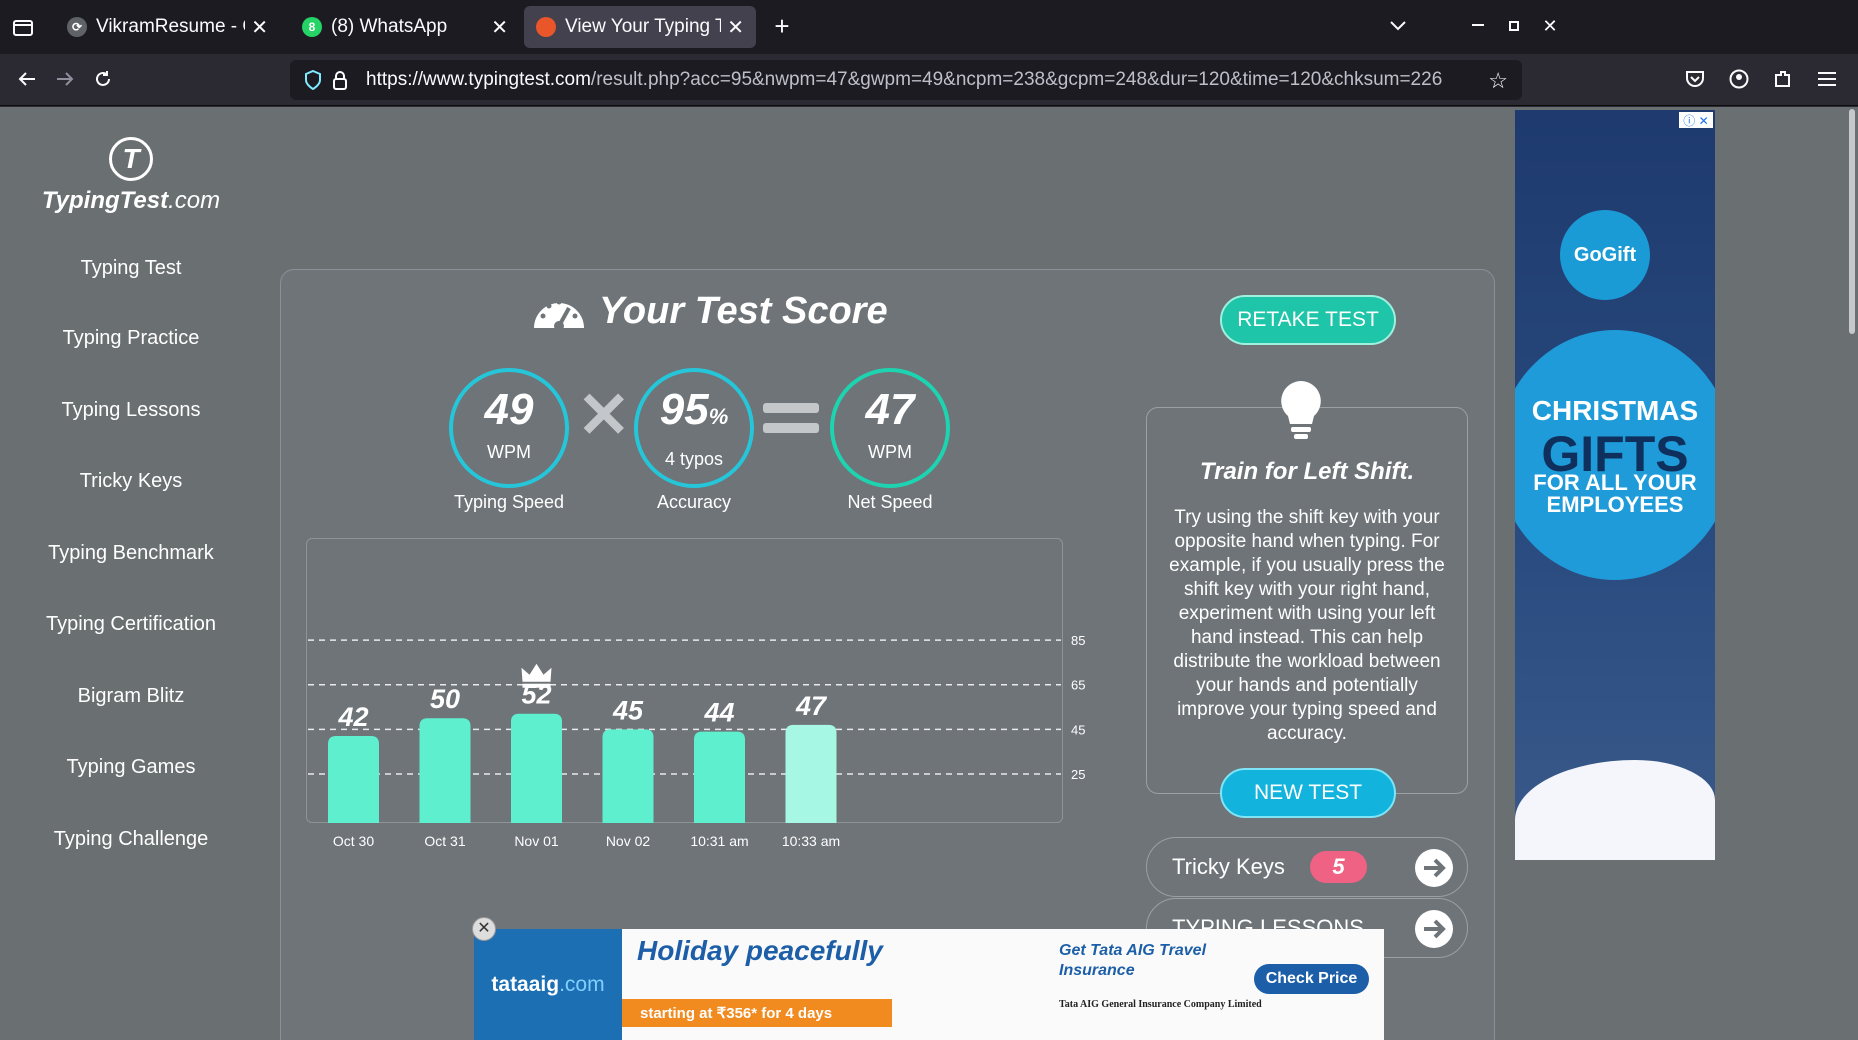  I want to click on close-window-icon: ✕, so click(1550, 26).